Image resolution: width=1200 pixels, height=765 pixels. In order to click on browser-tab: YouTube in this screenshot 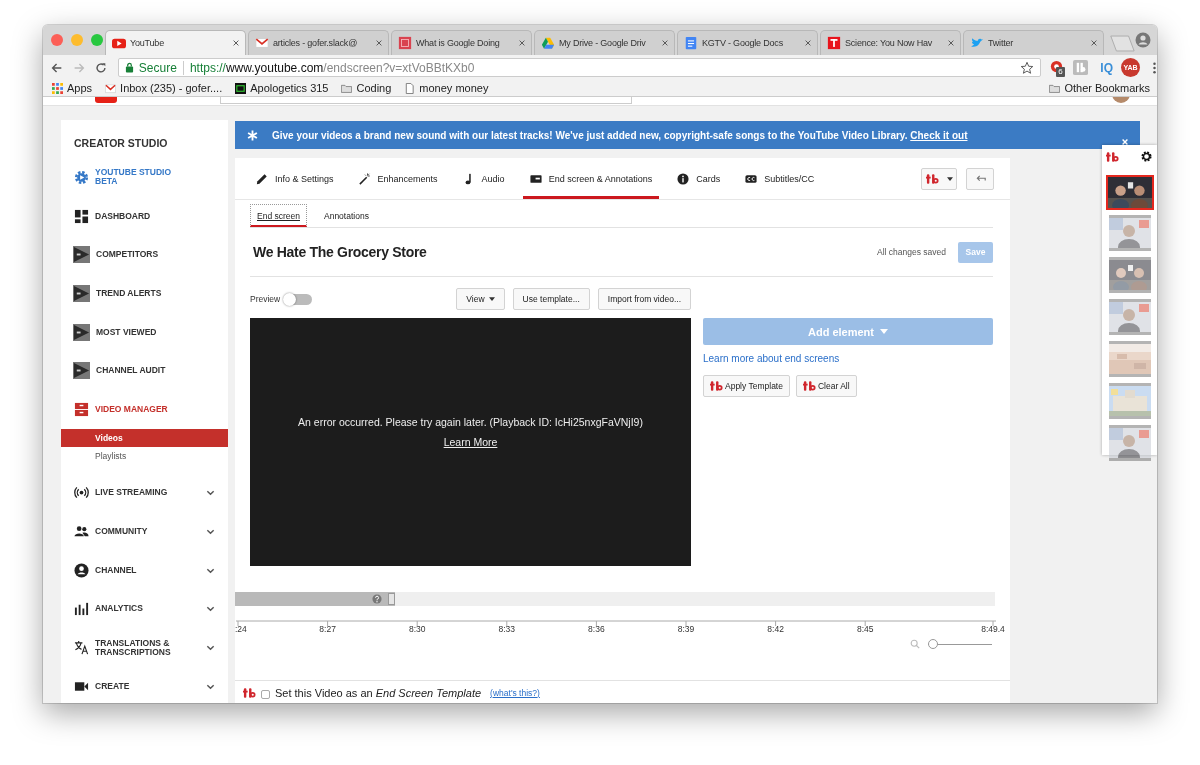, I will do `click(175, 42)`.